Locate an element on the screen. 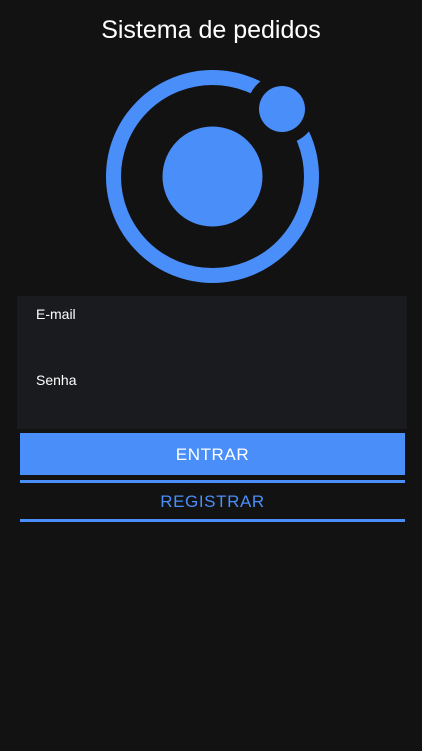 Image resolution: width=422 pixels, height=751 pixels. ionic-logo-icon is located at coordinates (212, 176).